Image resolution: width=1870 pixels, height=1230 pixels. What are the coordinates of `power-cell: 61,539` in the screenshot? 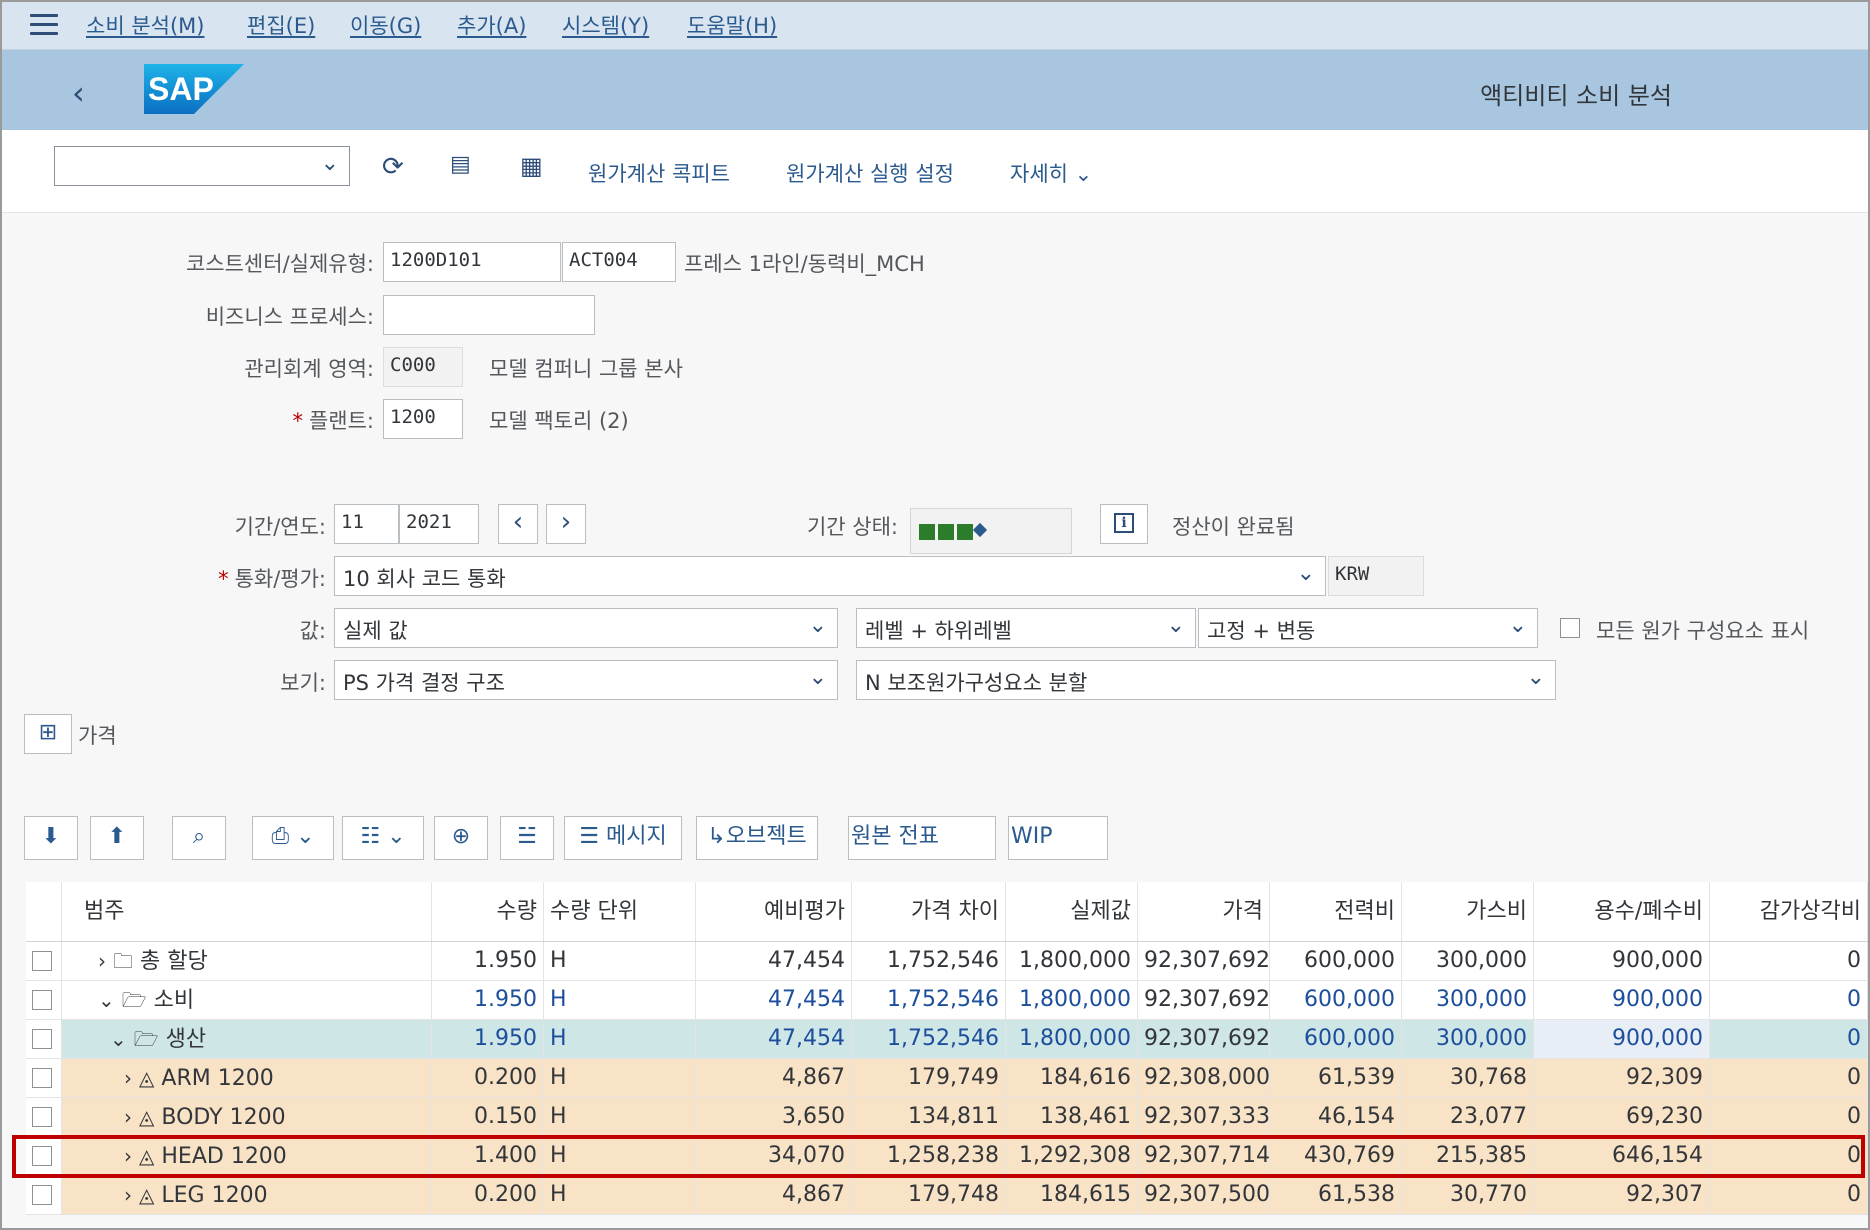 It's located at (1336, 1078).